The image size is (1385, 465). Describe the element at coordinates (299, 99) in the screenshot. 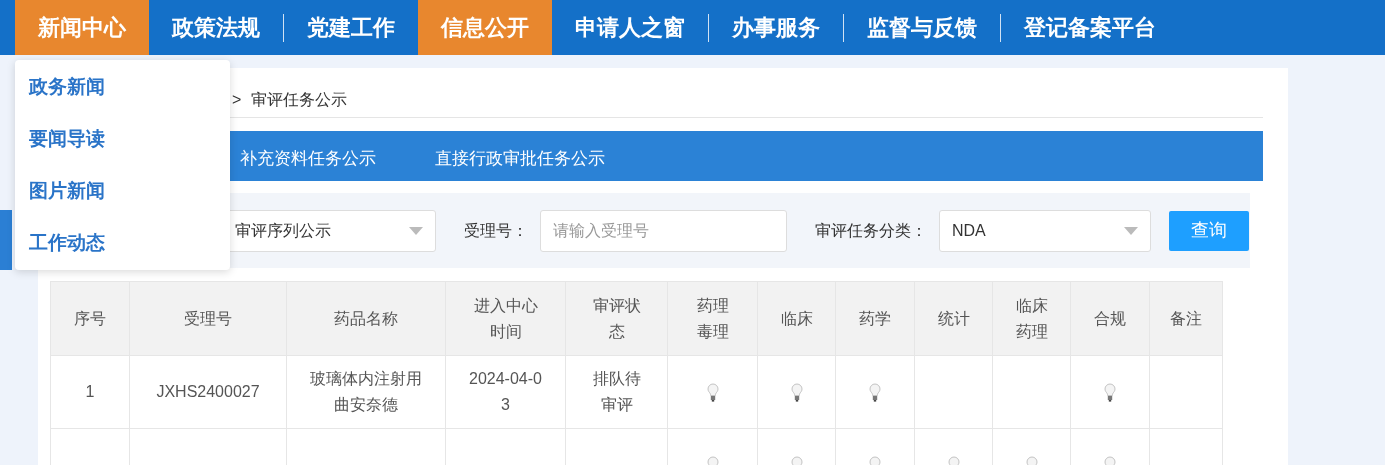

I see `breadcrumb-current: 审评任务公示` at that location.